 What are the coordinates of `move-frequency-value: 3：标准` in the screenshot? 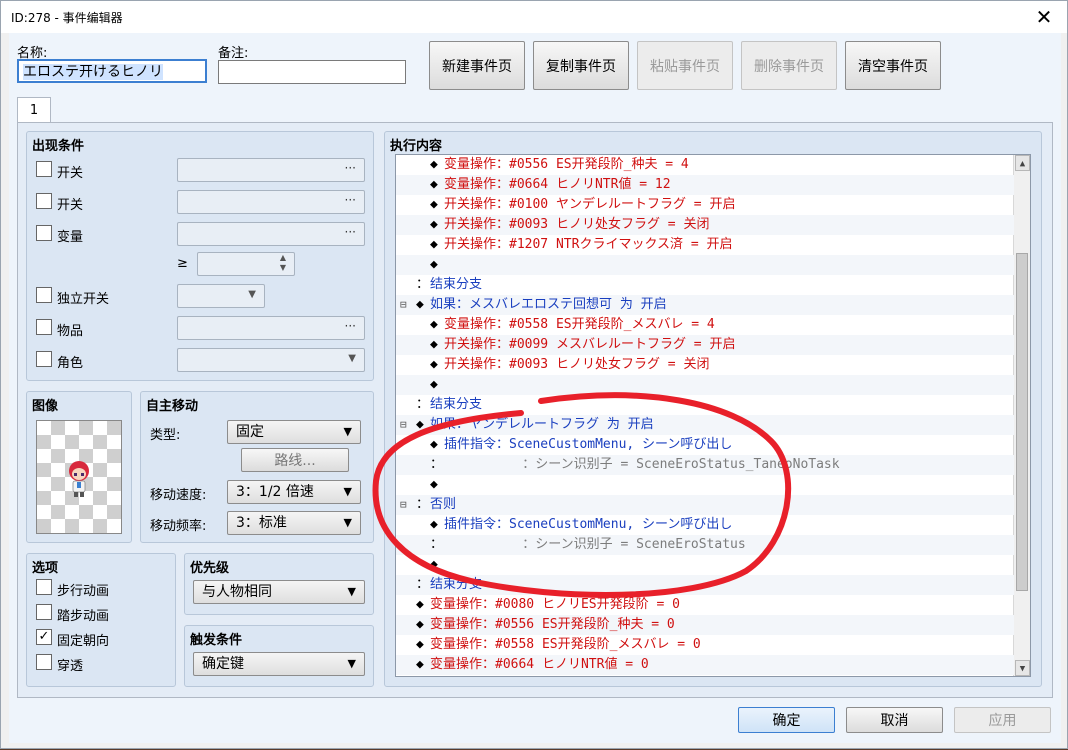 It's located at (261, 523).